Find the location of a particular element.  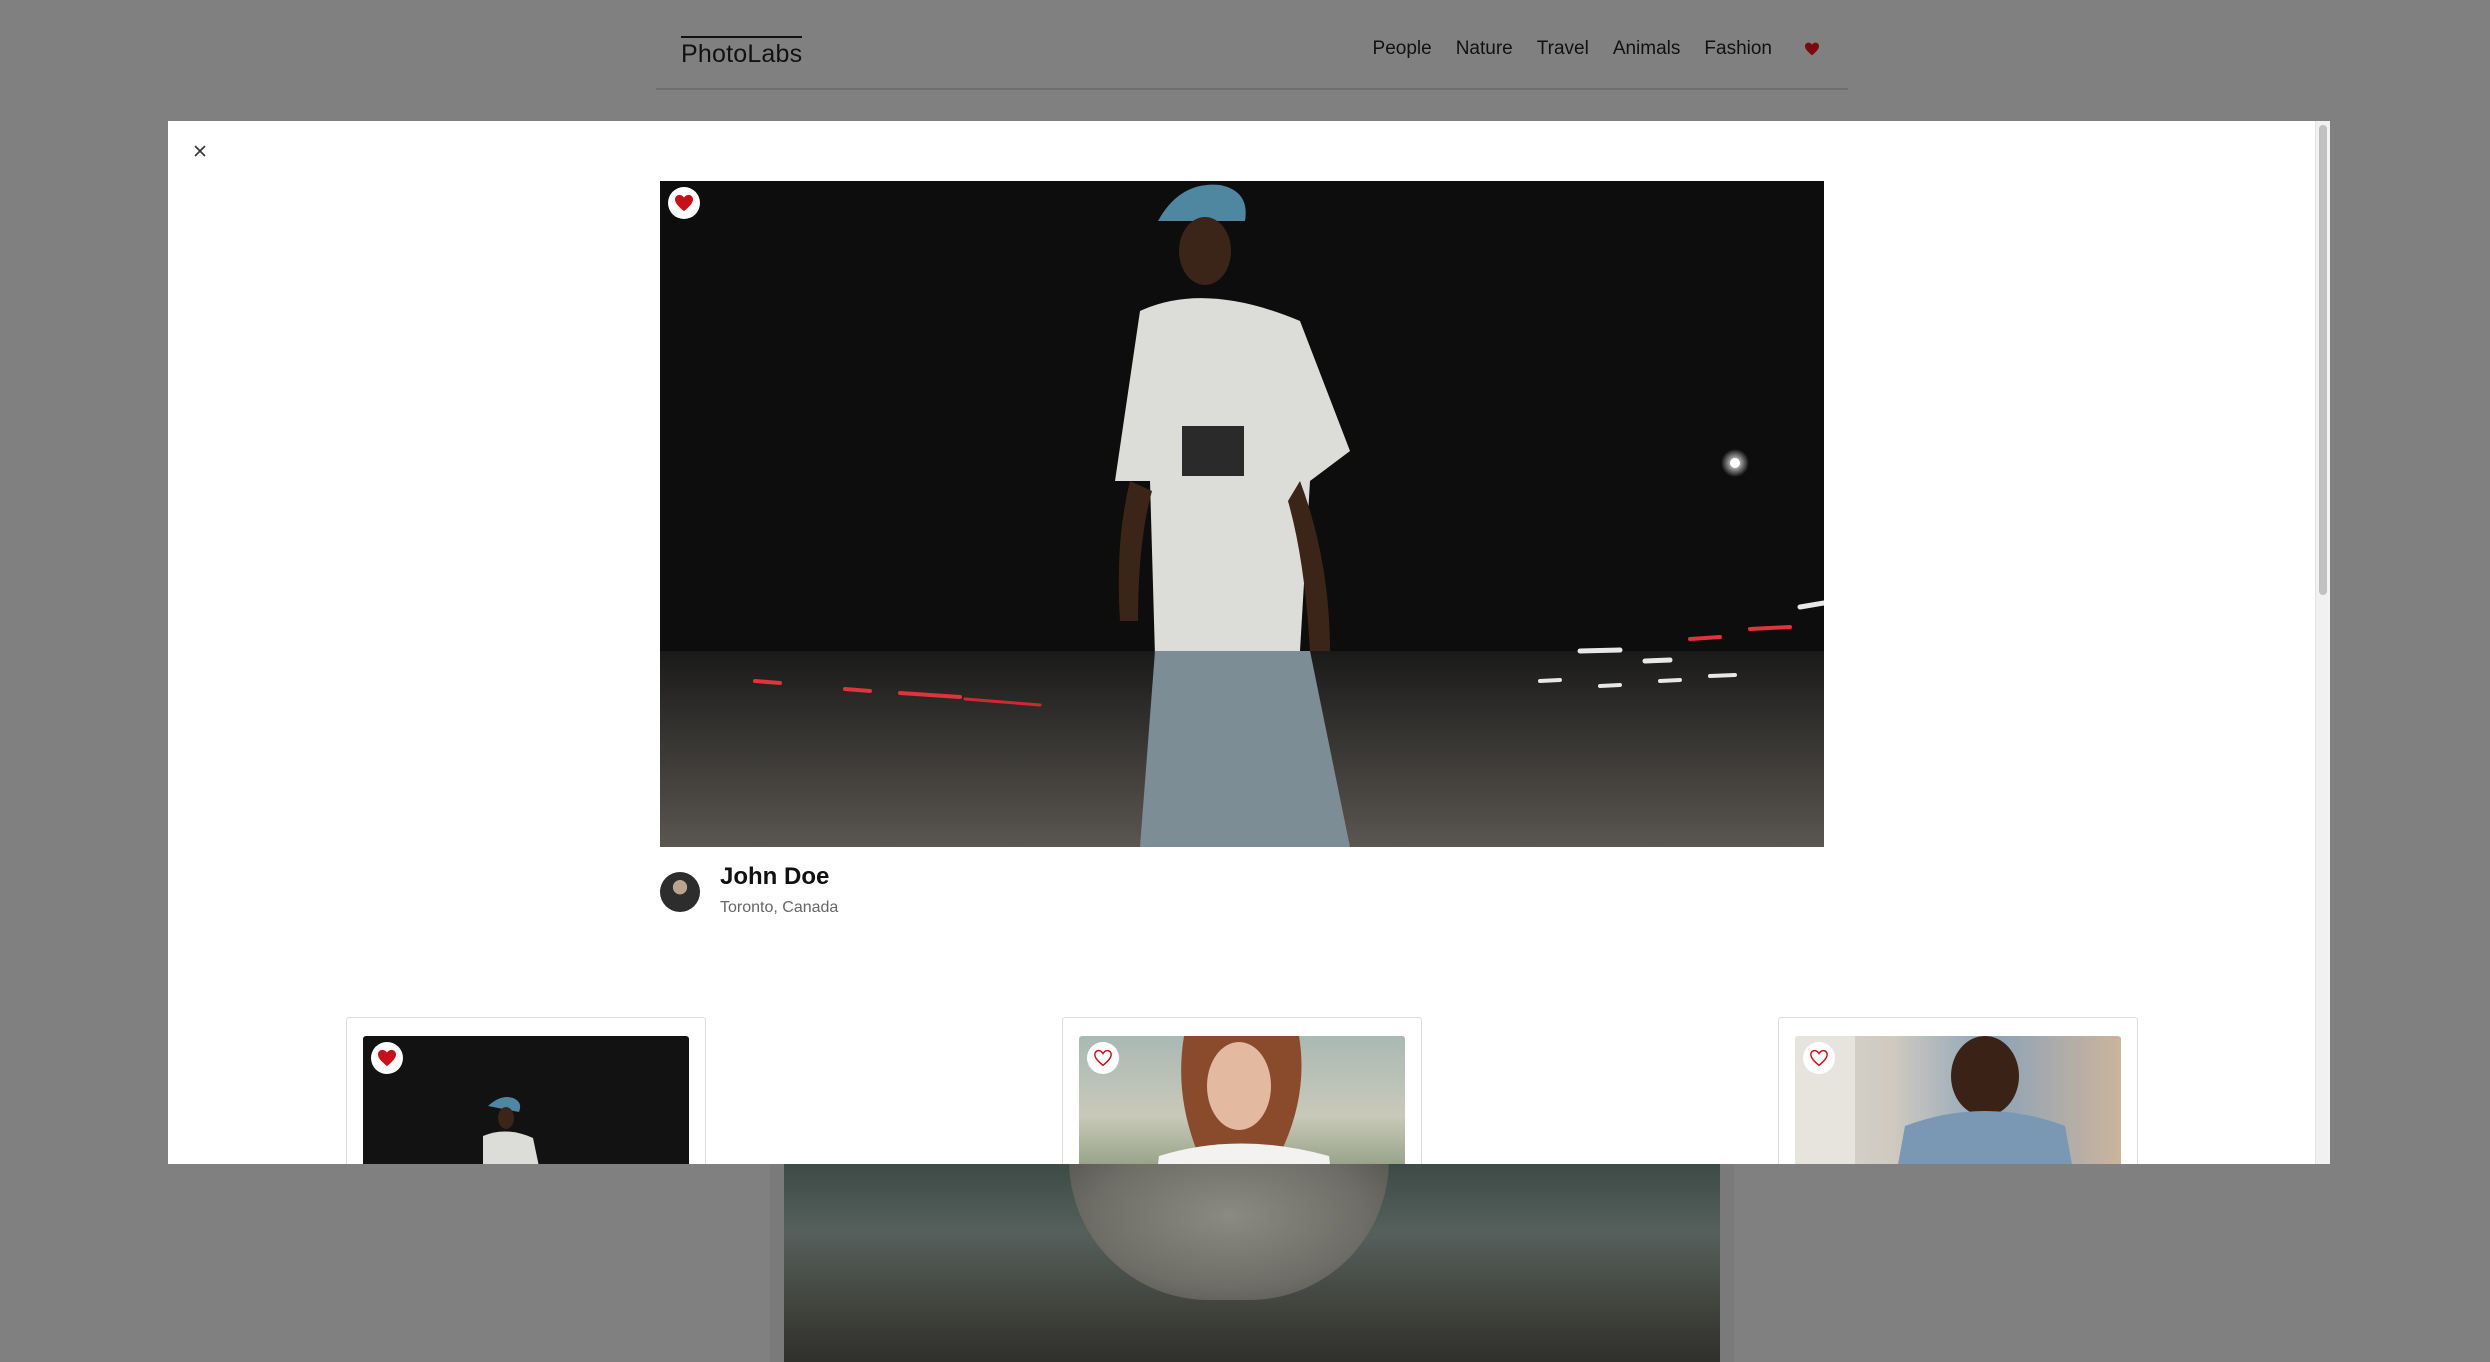

background-photo-card is located at coordinates (1252, 1261).